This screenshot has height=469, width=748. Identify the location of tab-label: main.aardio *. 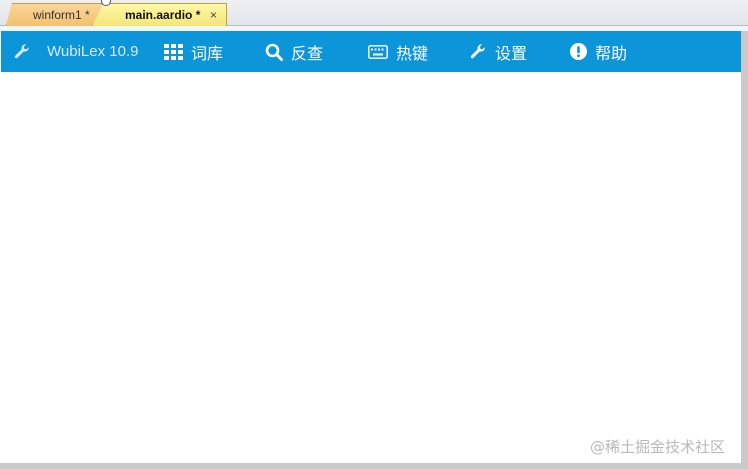
(163, 15).